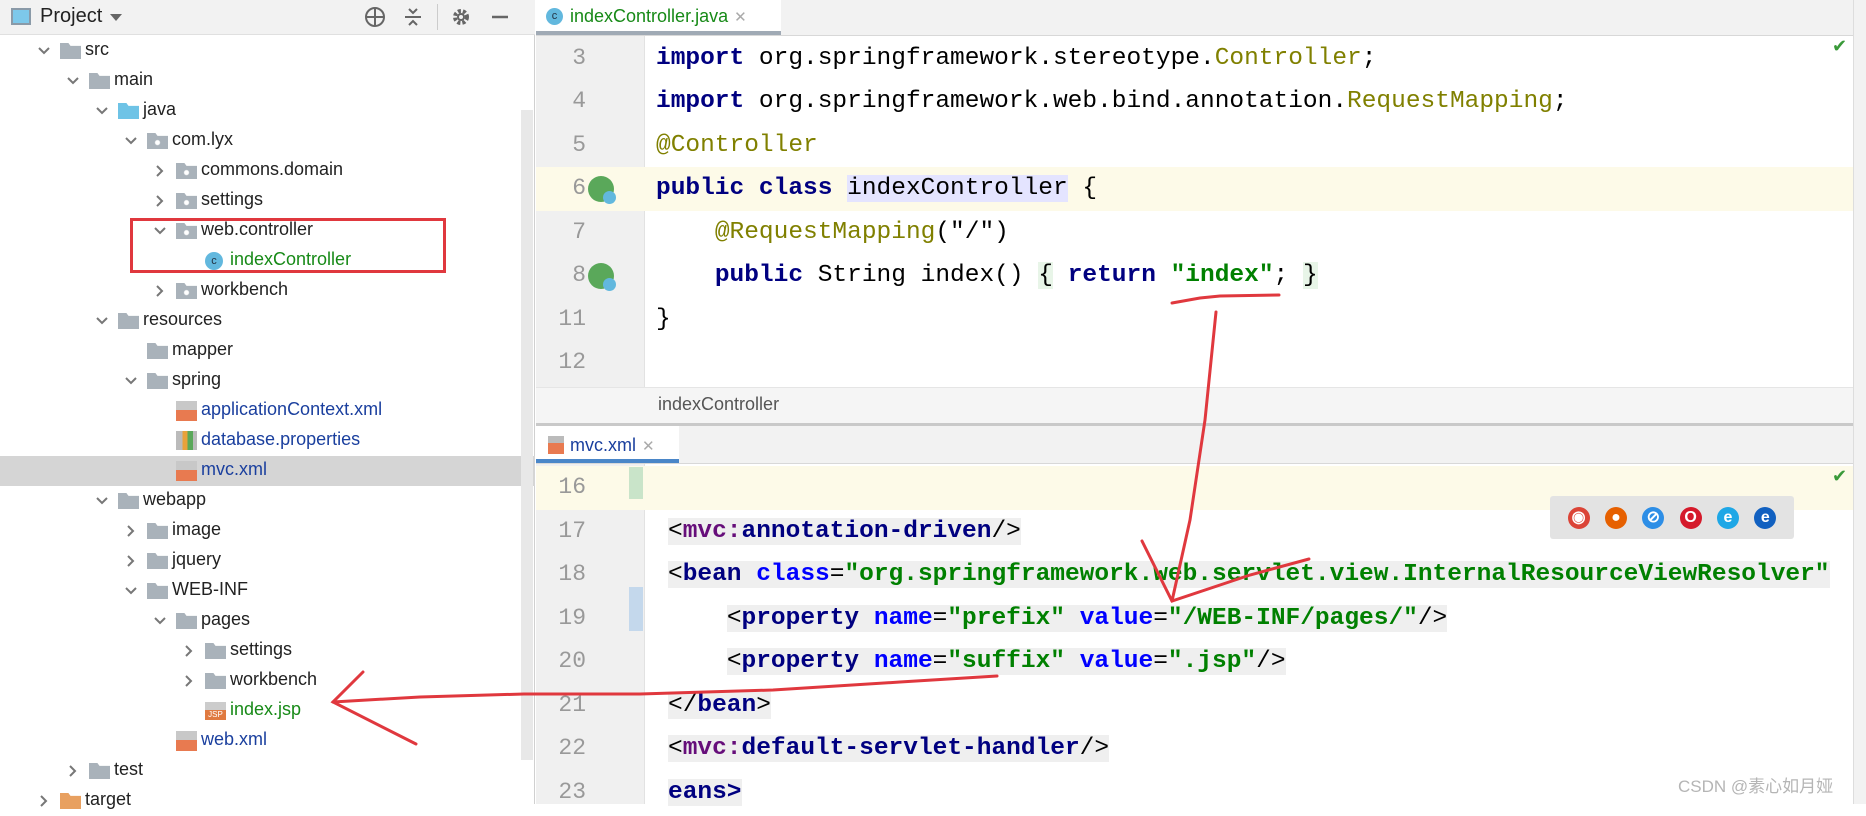 The height and width of the screenshot is (816, 1866). Describe the element at coordinates (972, 232) in the screenshot. I see `code-token: ("/")` at that location.